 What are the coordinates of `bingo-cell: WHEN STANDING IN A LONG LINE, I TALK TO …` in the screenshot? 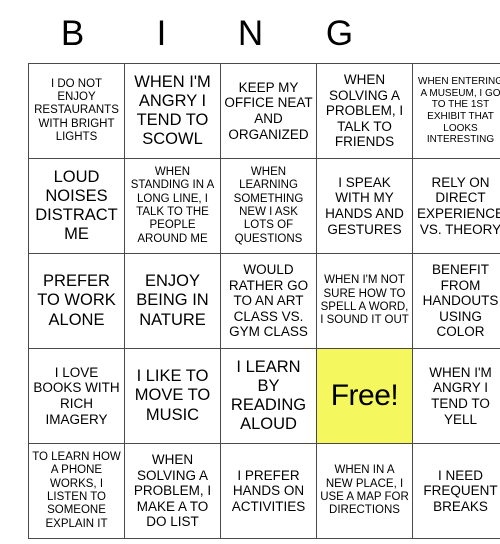 It's located at (172, 206).